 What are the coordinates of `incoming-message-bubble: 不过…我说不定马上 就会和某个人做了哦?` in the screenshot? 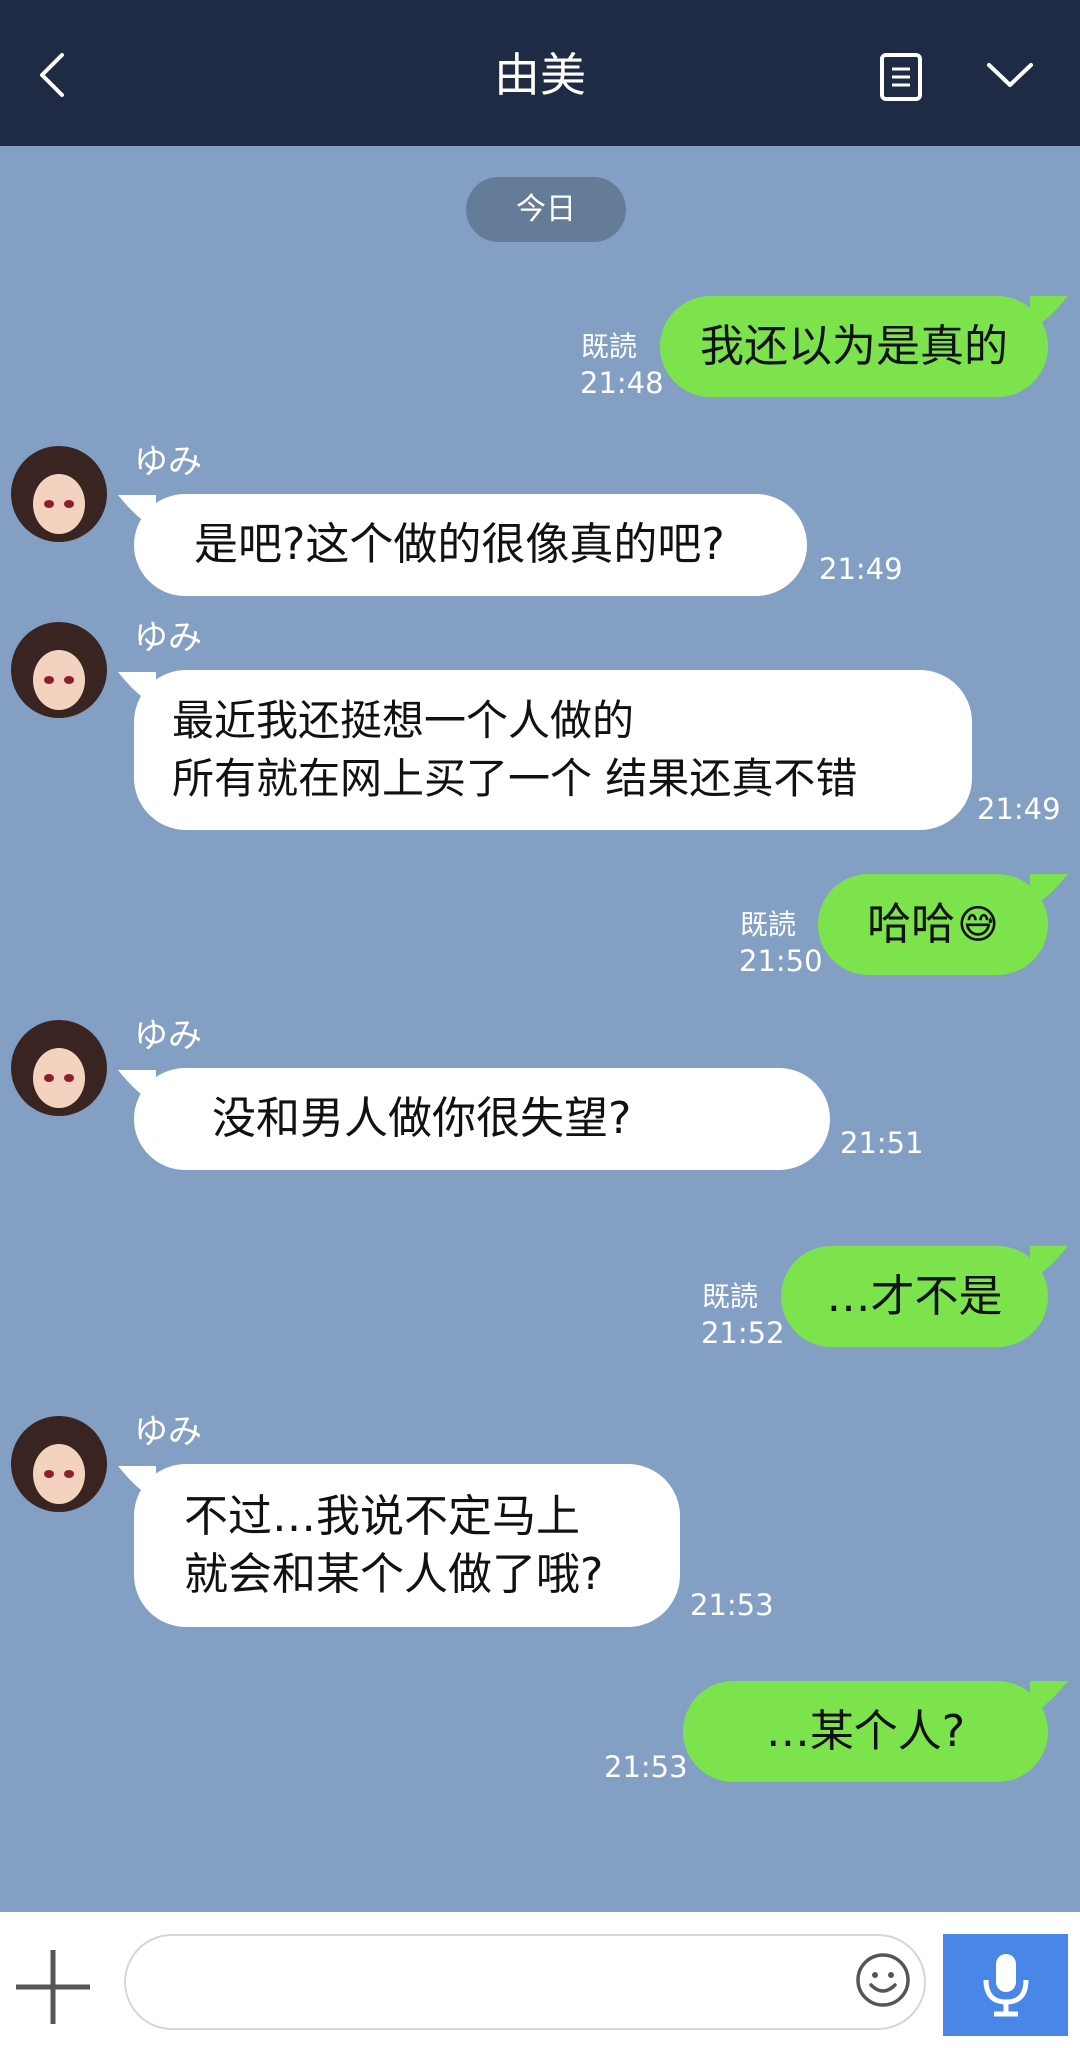 It's located at (407, 1545).